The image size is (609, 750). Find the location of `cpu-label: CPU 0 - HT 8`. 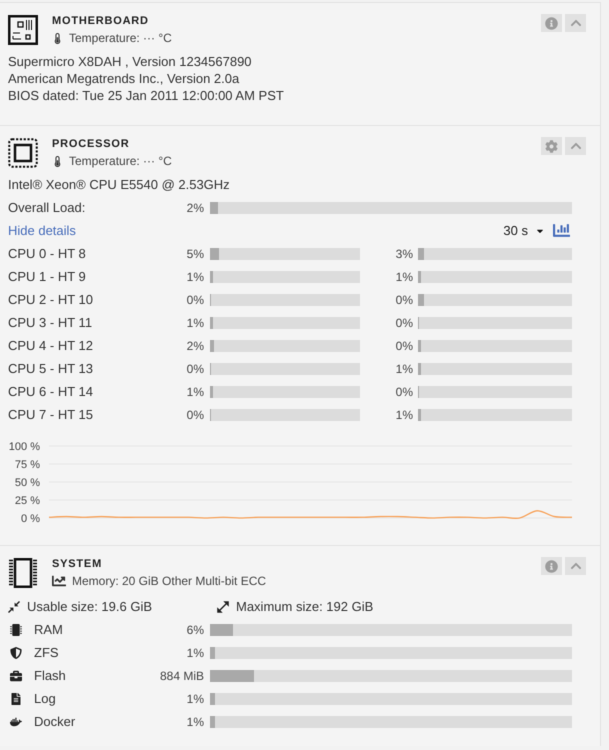

cpu-label: CPU 0 - HT 8 is located at coordinates (47, 253).